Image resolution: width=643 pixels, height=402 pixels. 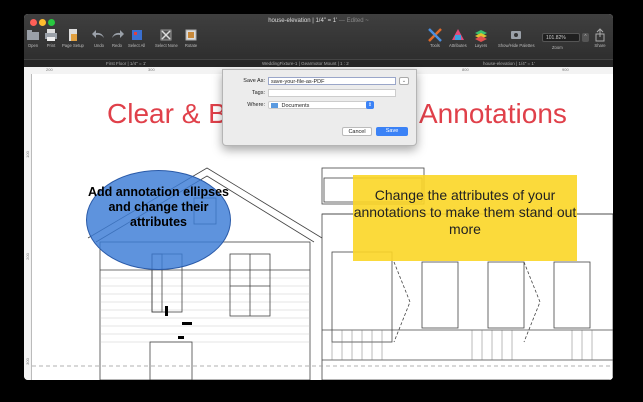 What do you see at coordinates (600, 45) in the screenshot?
I see `toolbar-share-label: Share` at bounding box center [600, 45].